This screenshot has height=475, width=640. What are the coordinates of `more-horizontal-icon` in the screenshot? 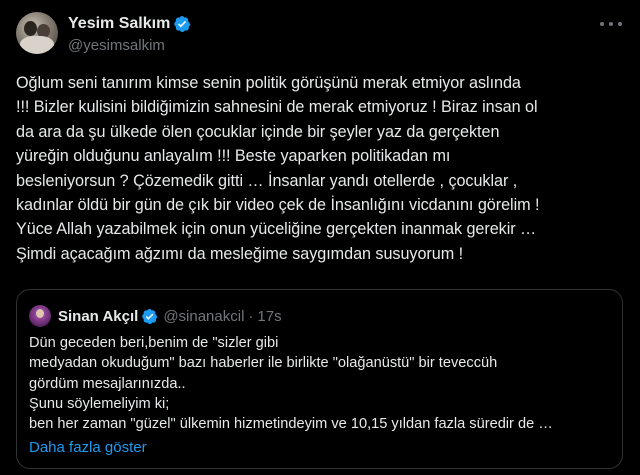 It's located at (611, 24).